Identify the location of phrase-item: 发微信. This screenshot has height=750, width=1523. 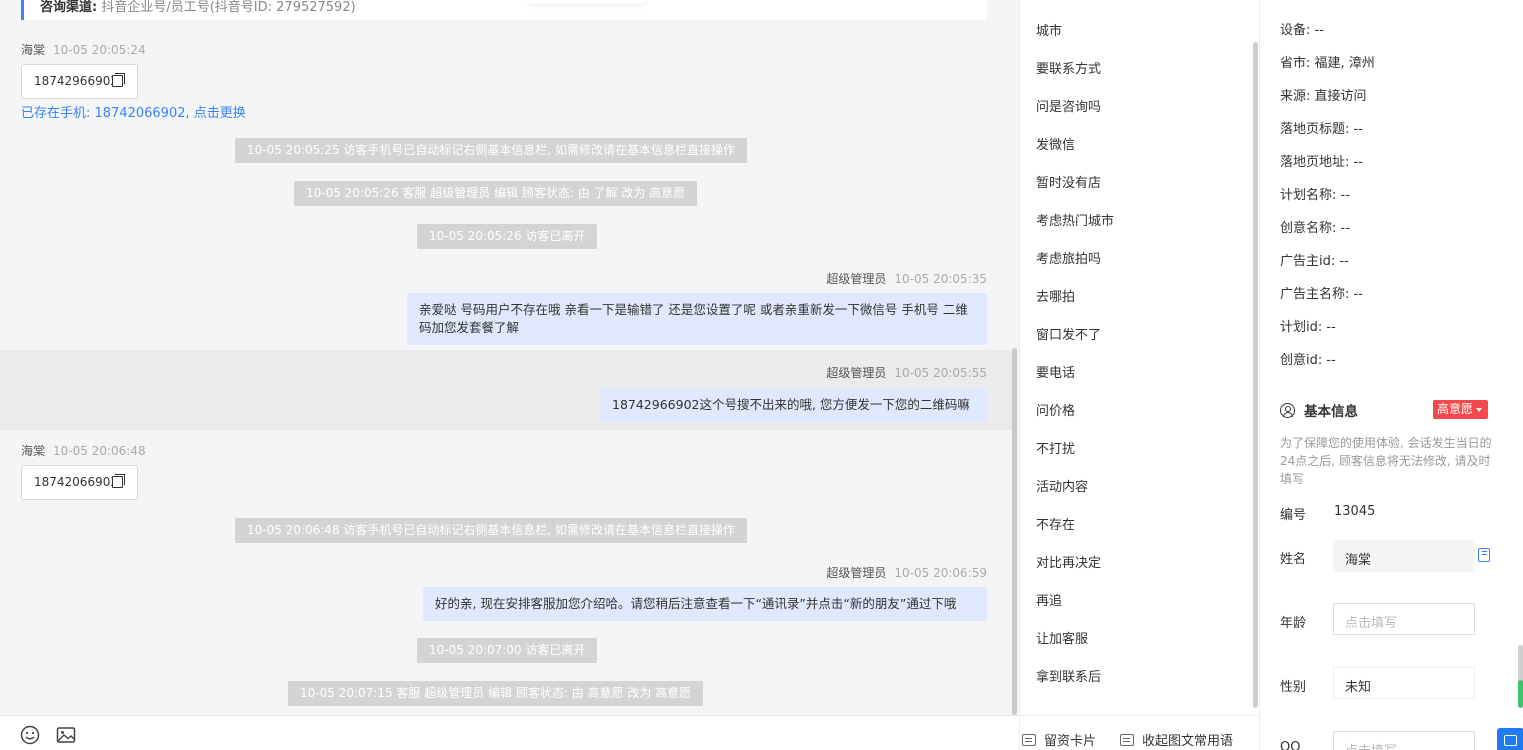
(1055, 143).